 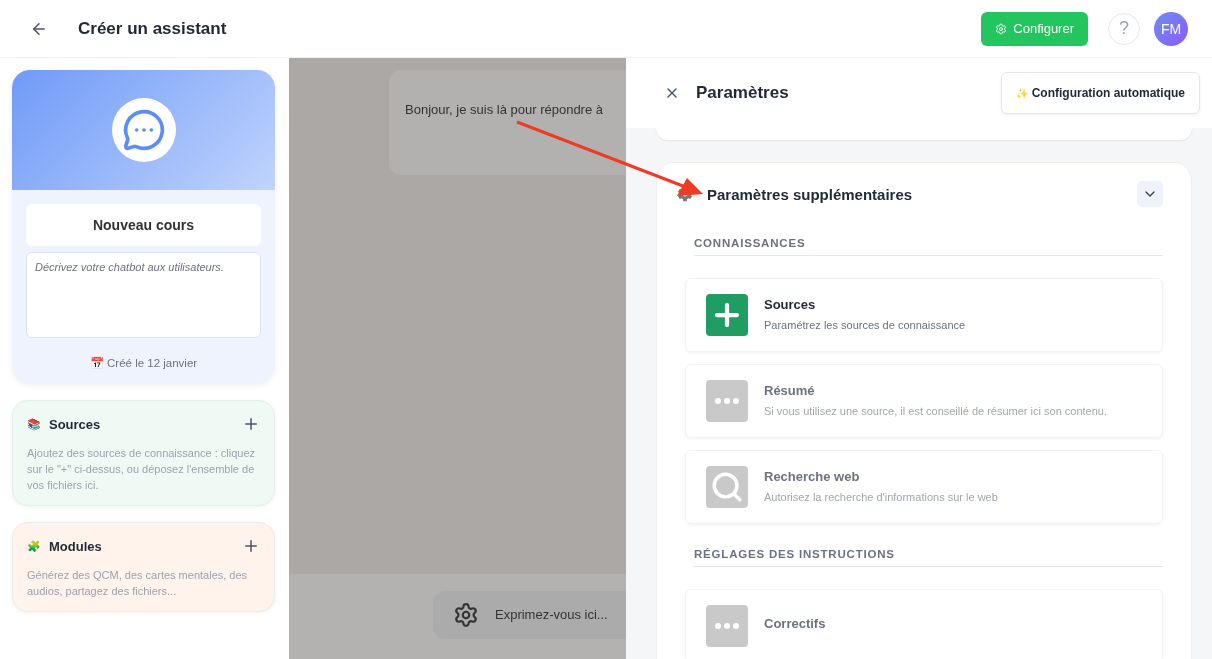 I want to click on help-button: ?, so click(x=1124, y=28).